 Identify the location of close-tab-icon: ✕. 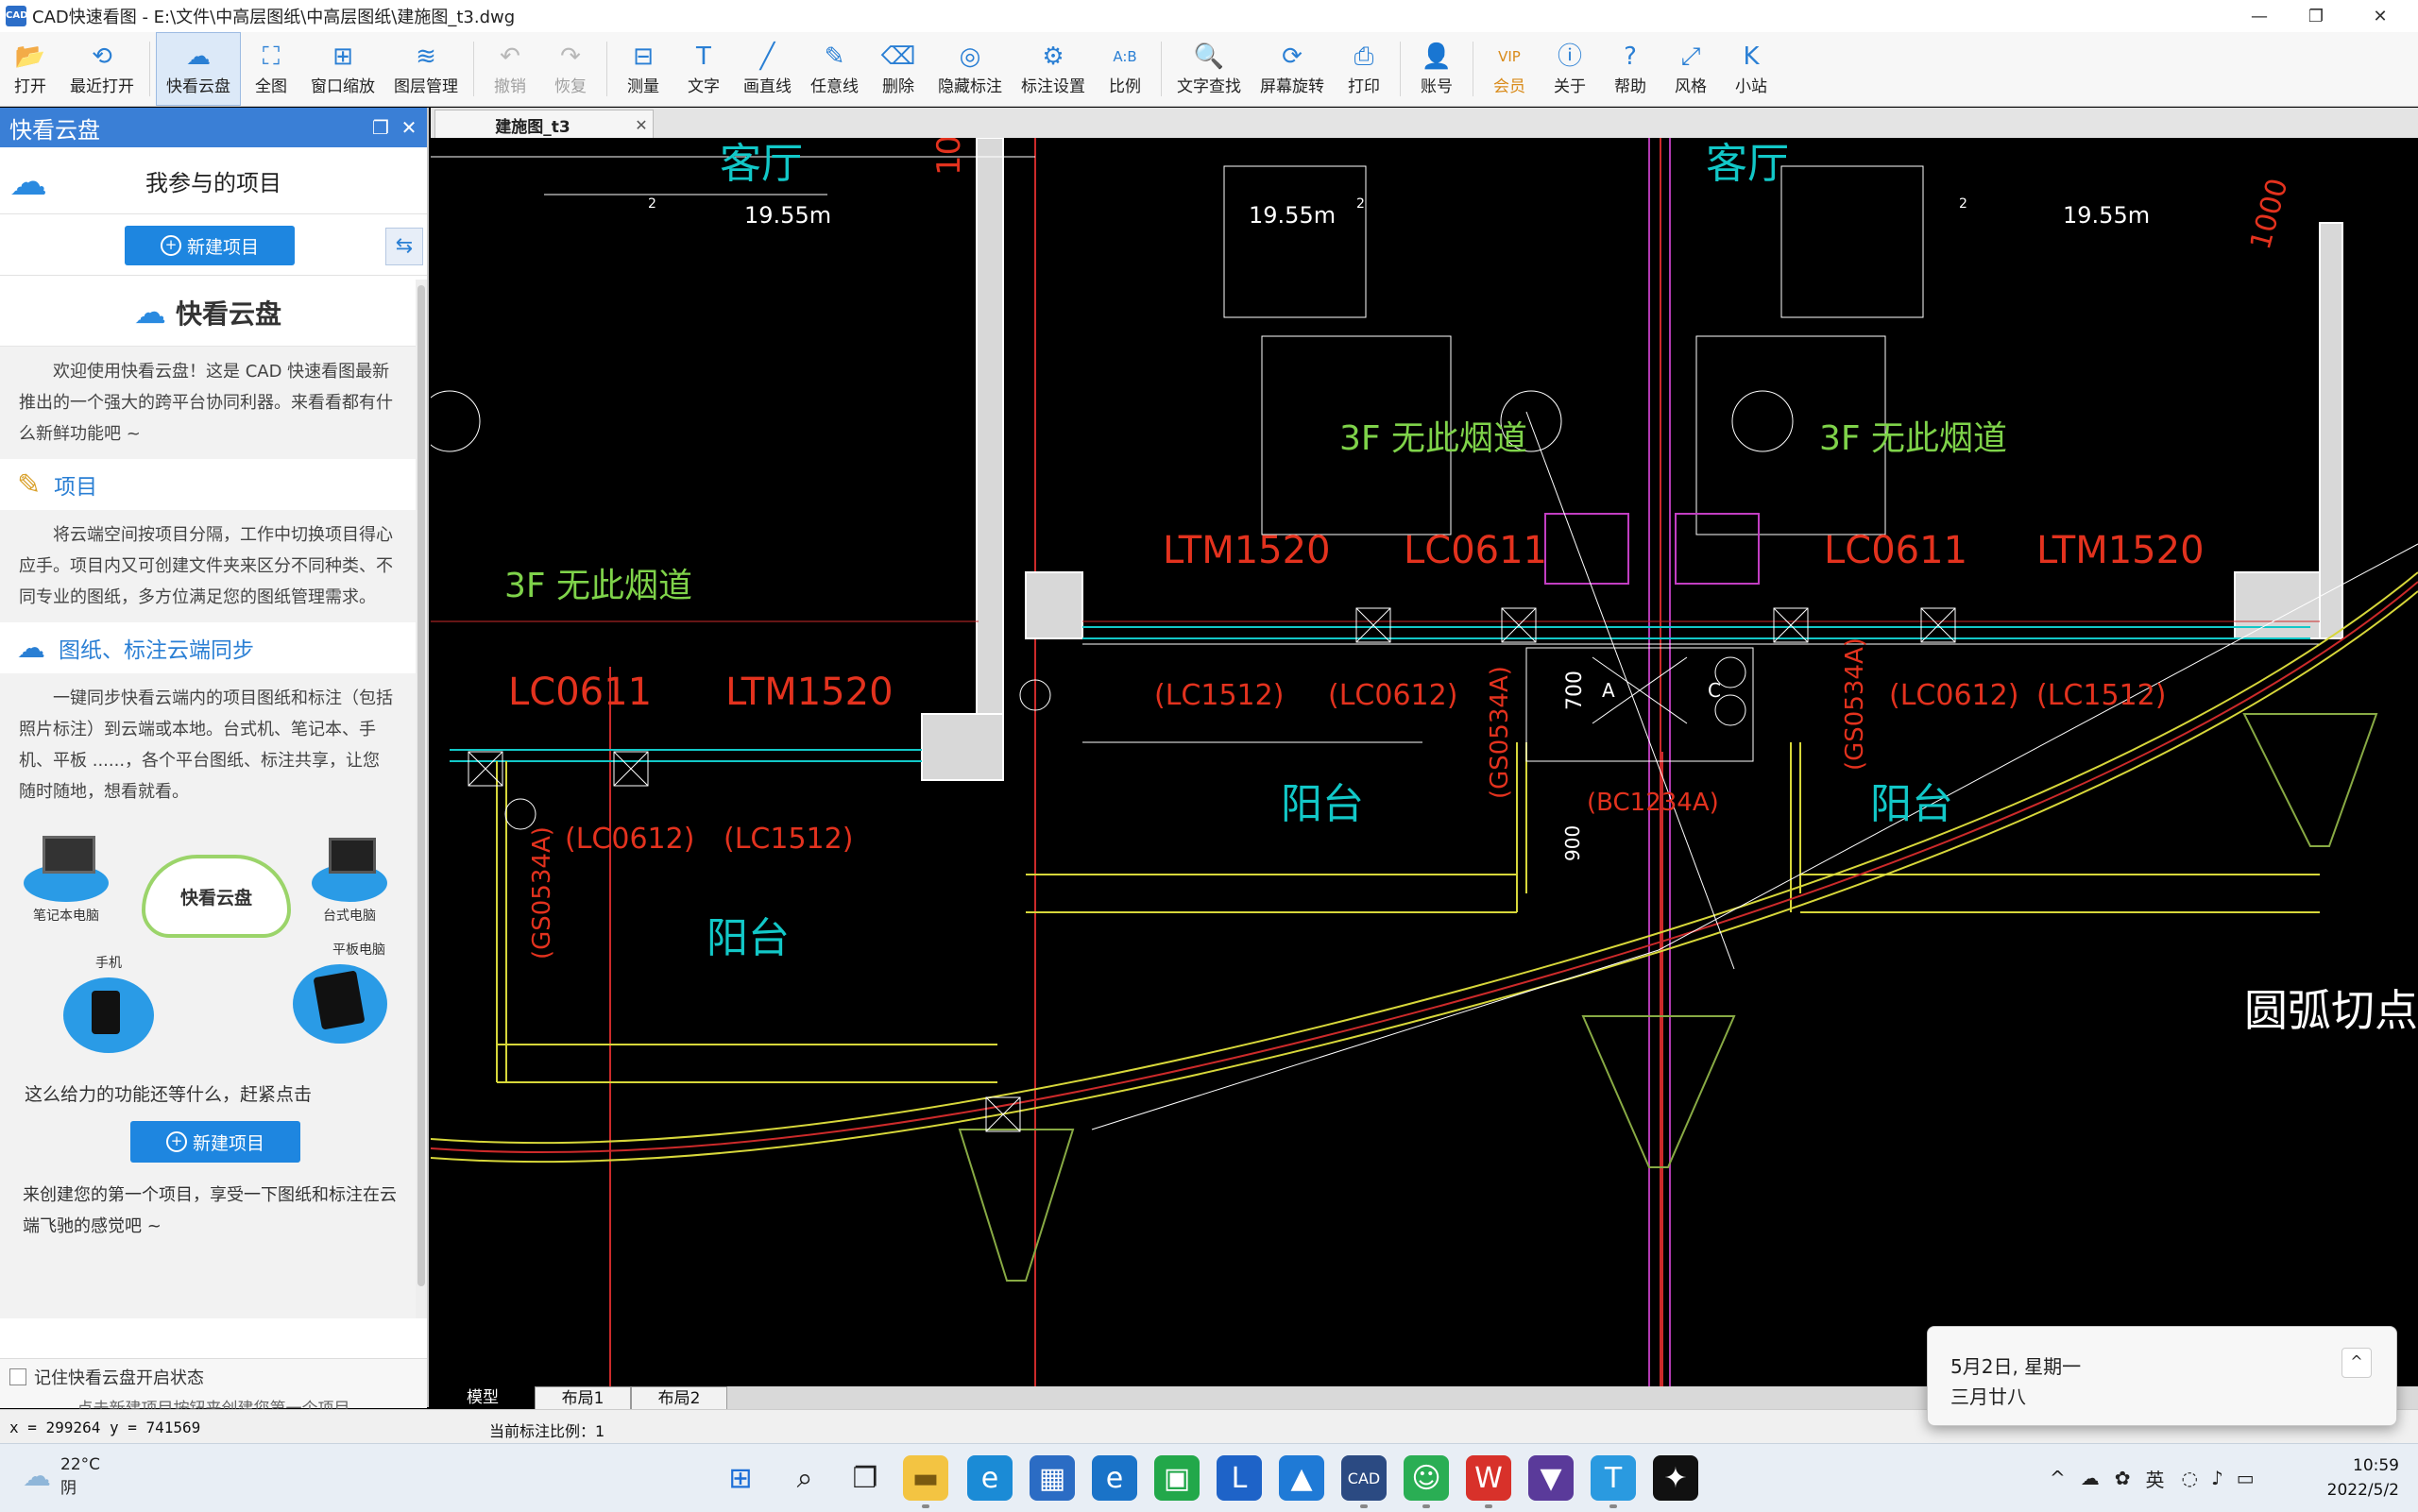
(641, 125).